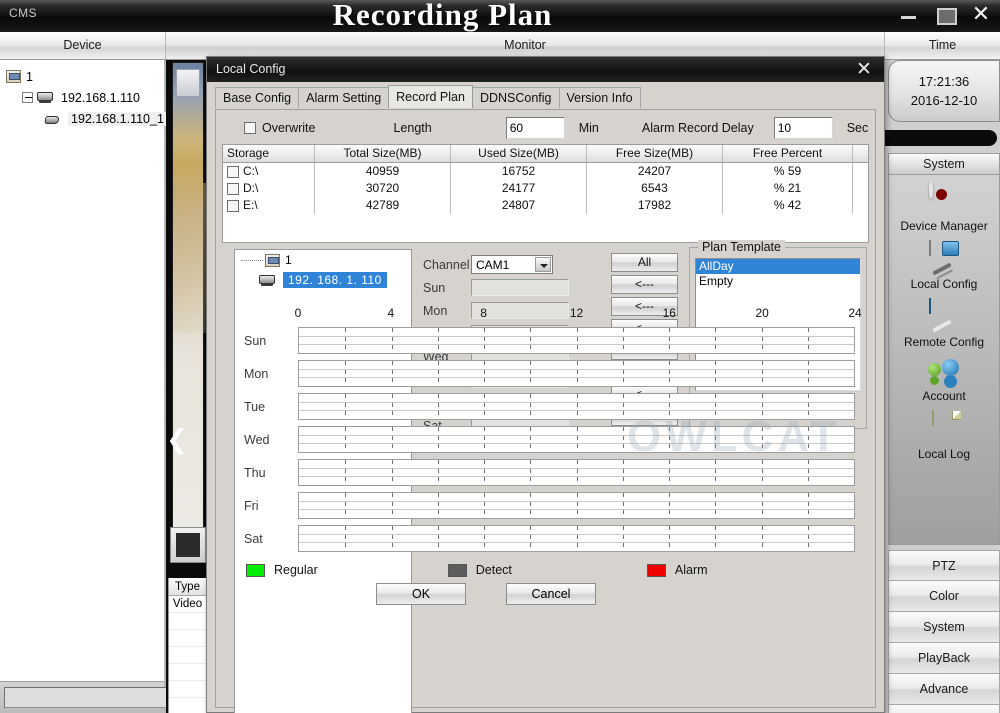 Image resolution: width=1000 pixels, height=713 pixels. What do you see at coordinates (93, 697) in the screenshot?
I see `search-input` at bounding box center [93, 697].